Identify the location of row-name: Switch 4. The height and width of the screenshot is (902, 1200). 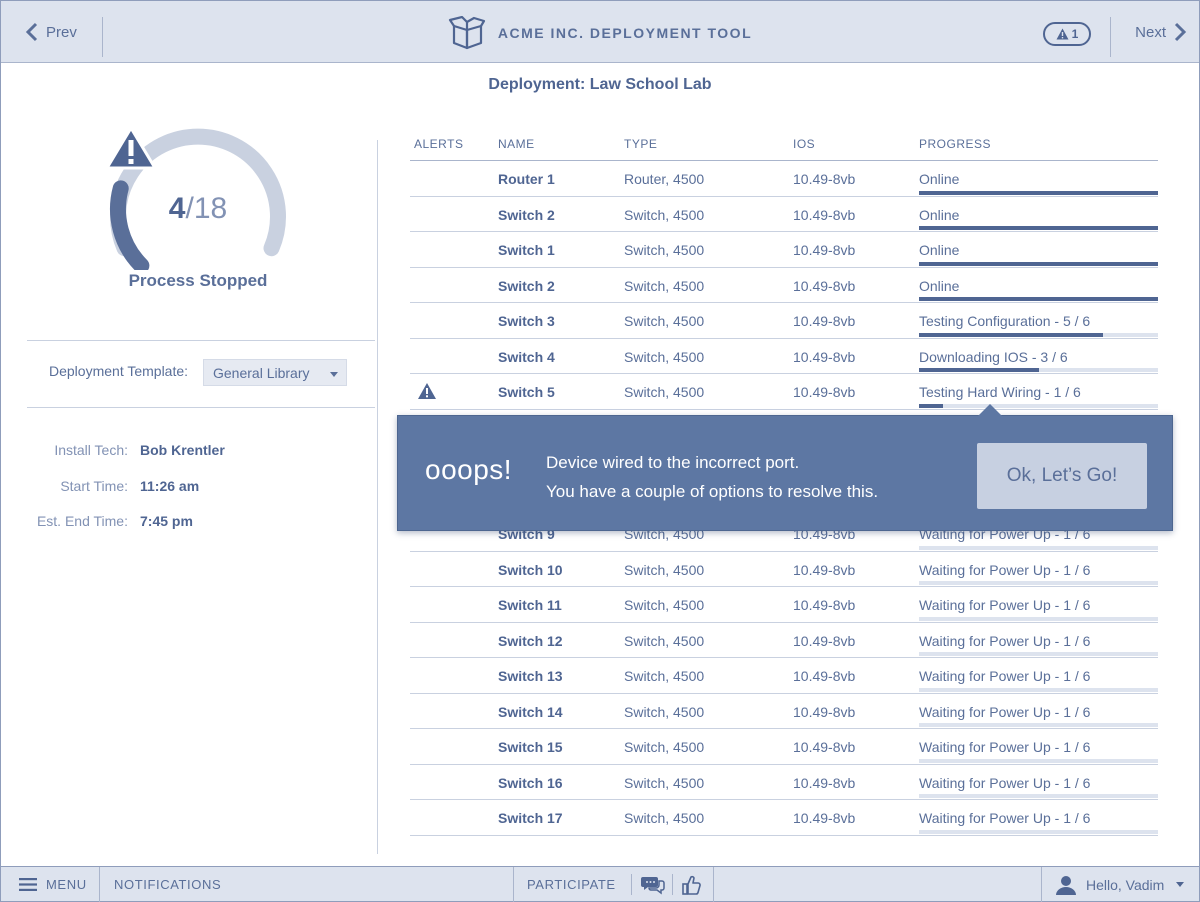
(526, 356).